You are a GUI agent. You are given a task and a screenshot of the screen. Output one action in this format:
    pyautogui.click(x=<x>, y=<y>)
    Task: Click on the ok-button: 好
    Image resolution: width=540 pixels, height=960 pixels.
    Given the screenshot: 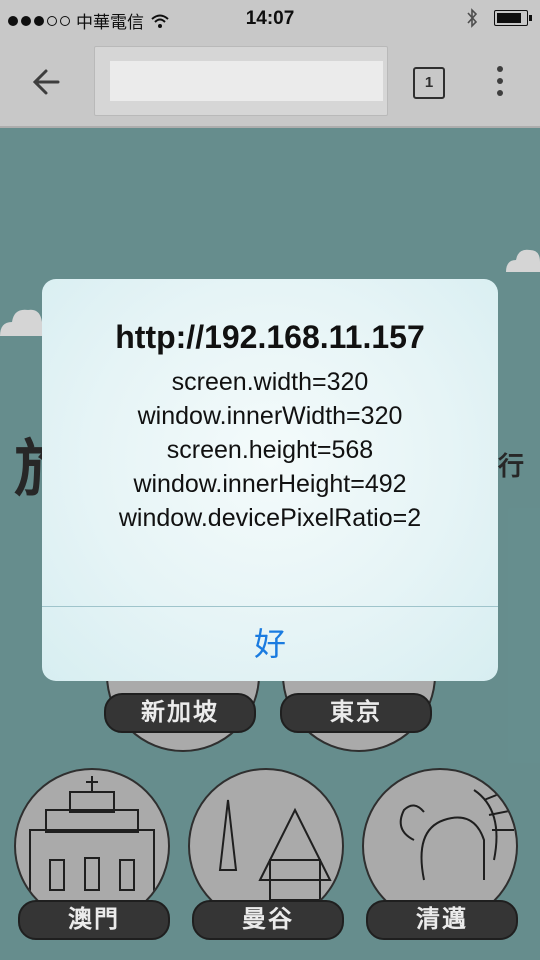 What is the action you would take?
    pyautogui.click(x=270, y=644)
    